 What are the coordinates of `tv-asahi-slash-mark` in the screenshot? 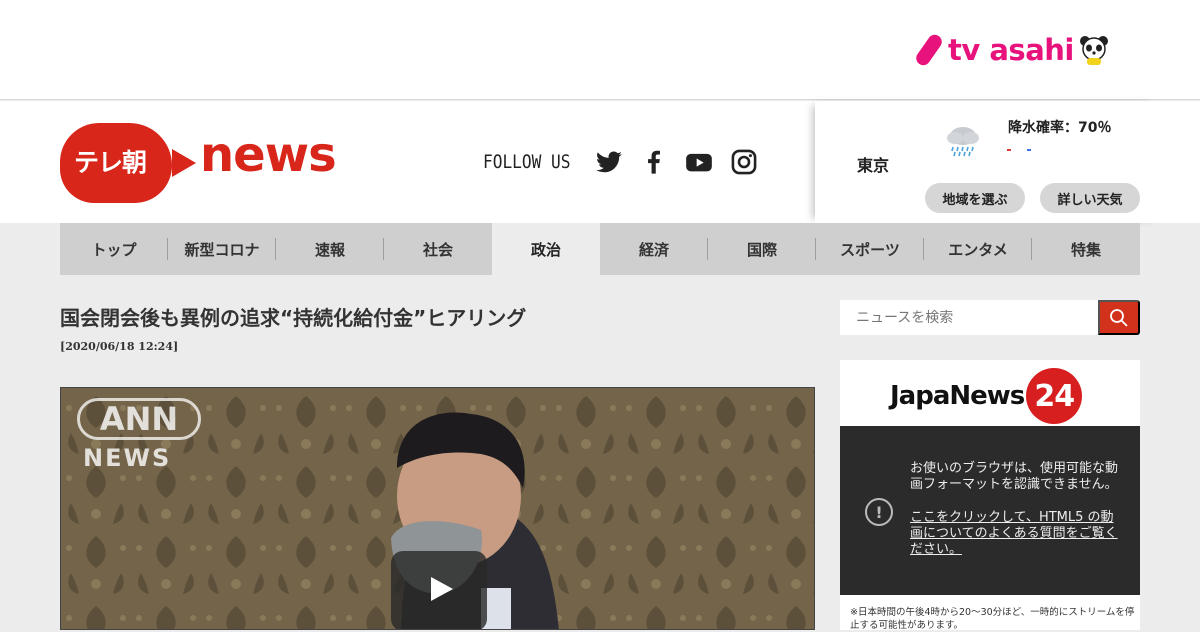 It's located at (929, 50).